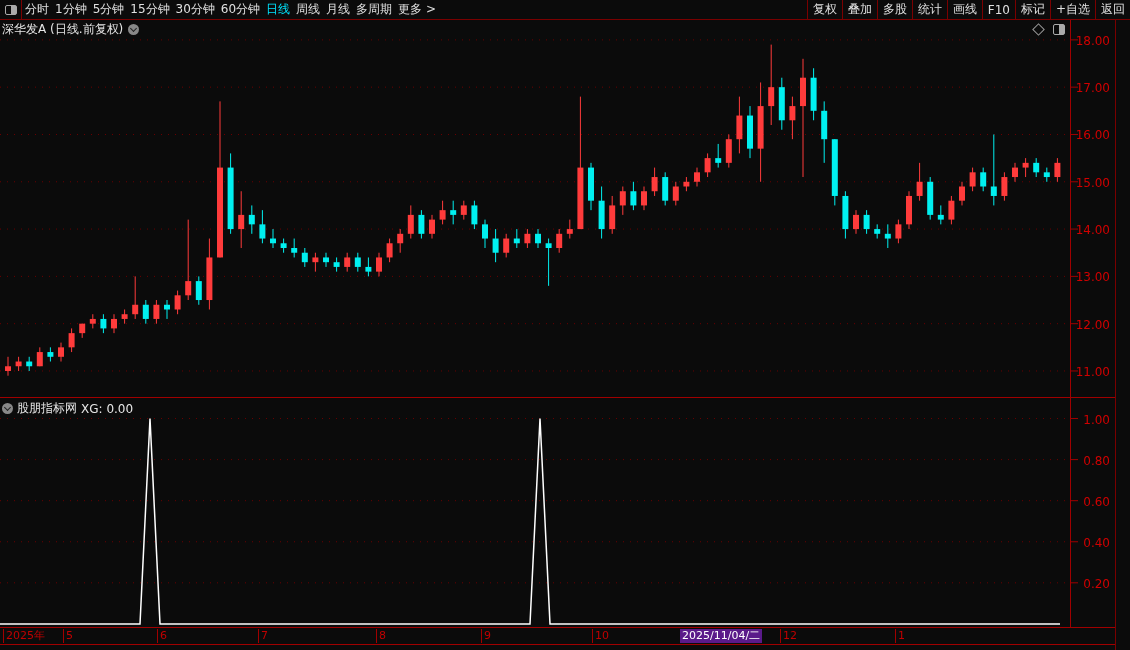 This screenshot has height=650, width=1130. What do you see at coordinates (108, 9) in the screenshot?
I see `period-tab: 5分钟` at bounding box center [108, 9].